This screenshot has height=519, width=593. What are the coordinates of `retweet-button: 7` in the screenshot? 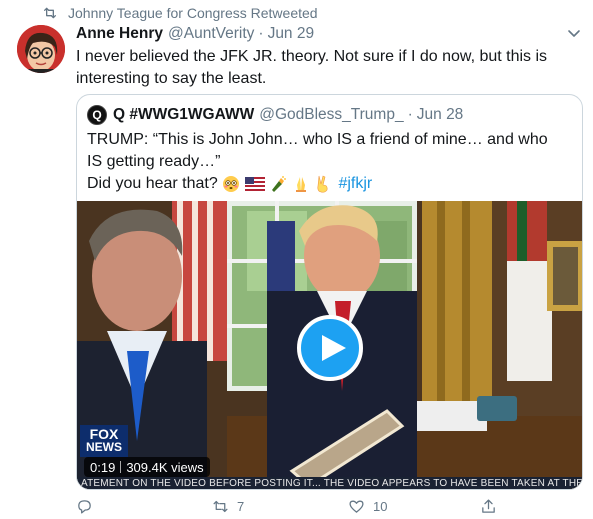 It's located at (228, 506).